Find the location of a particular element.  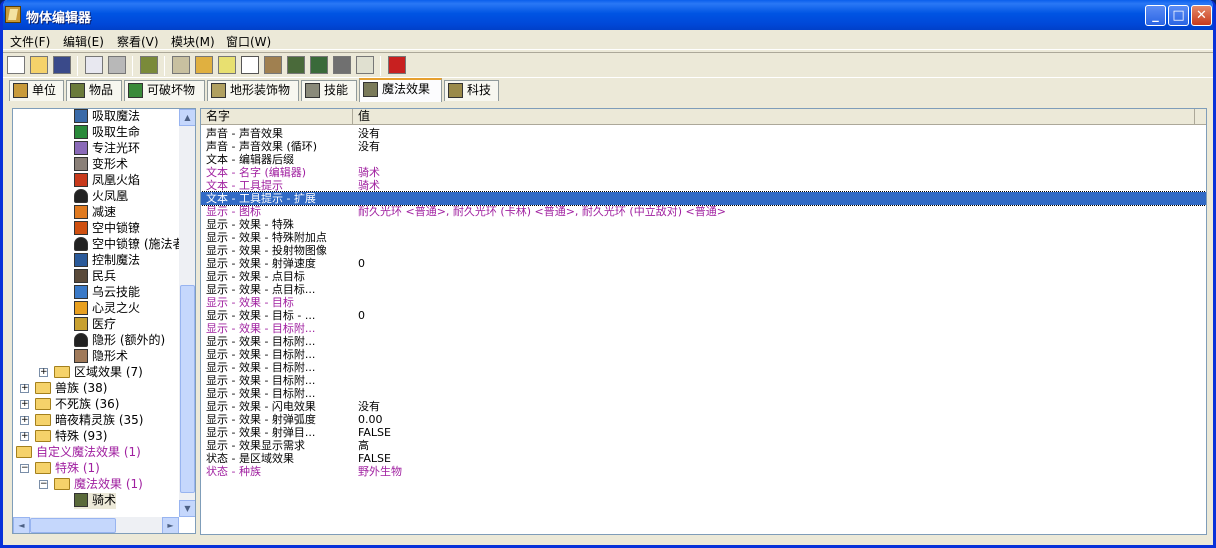

property-row: 显示 - 效果 - 射弹弧度 0.00 is located at coordinates (703, 419).